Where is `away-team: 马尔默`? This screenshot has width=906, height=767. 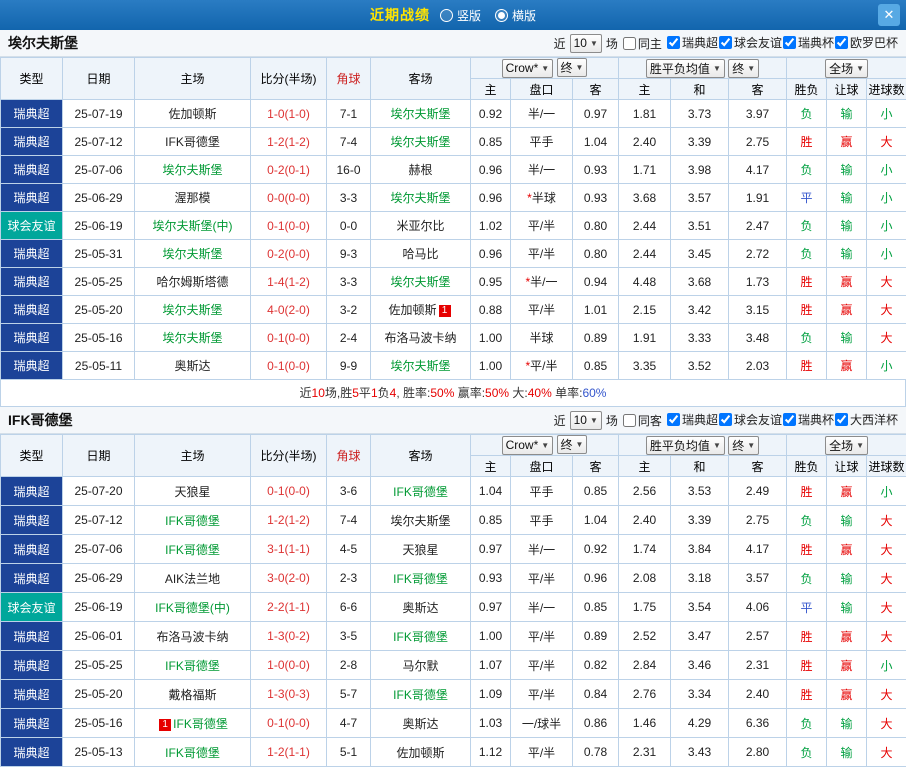 away-team: 马尔默 is located at coordinates (421, 665).